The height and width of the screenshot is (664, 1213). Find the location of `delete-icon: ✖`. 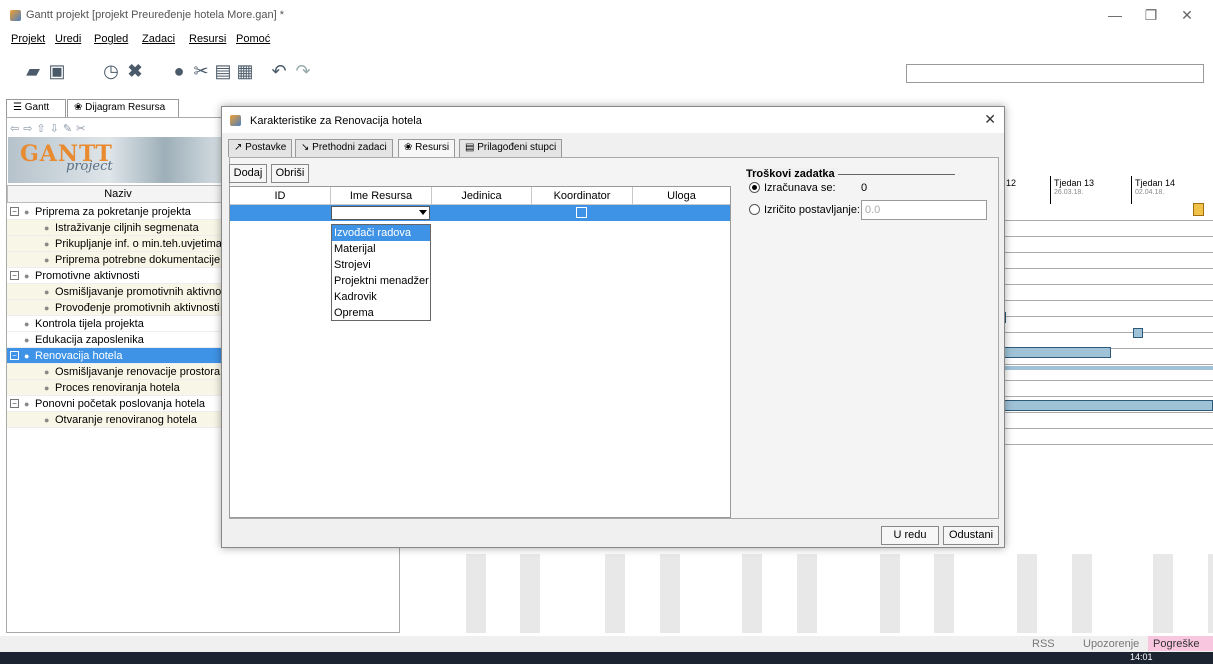

delete-icon: ✖ is located at coordinates (135, 71).